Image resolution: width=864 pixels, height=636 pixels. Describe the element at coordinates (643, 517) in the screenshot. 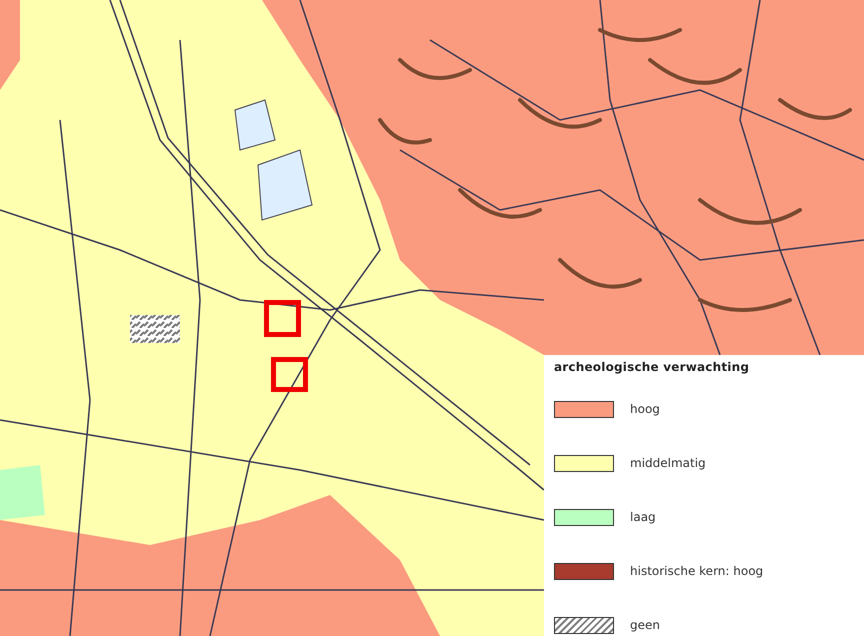

I see `legend-label: laag` at that location.